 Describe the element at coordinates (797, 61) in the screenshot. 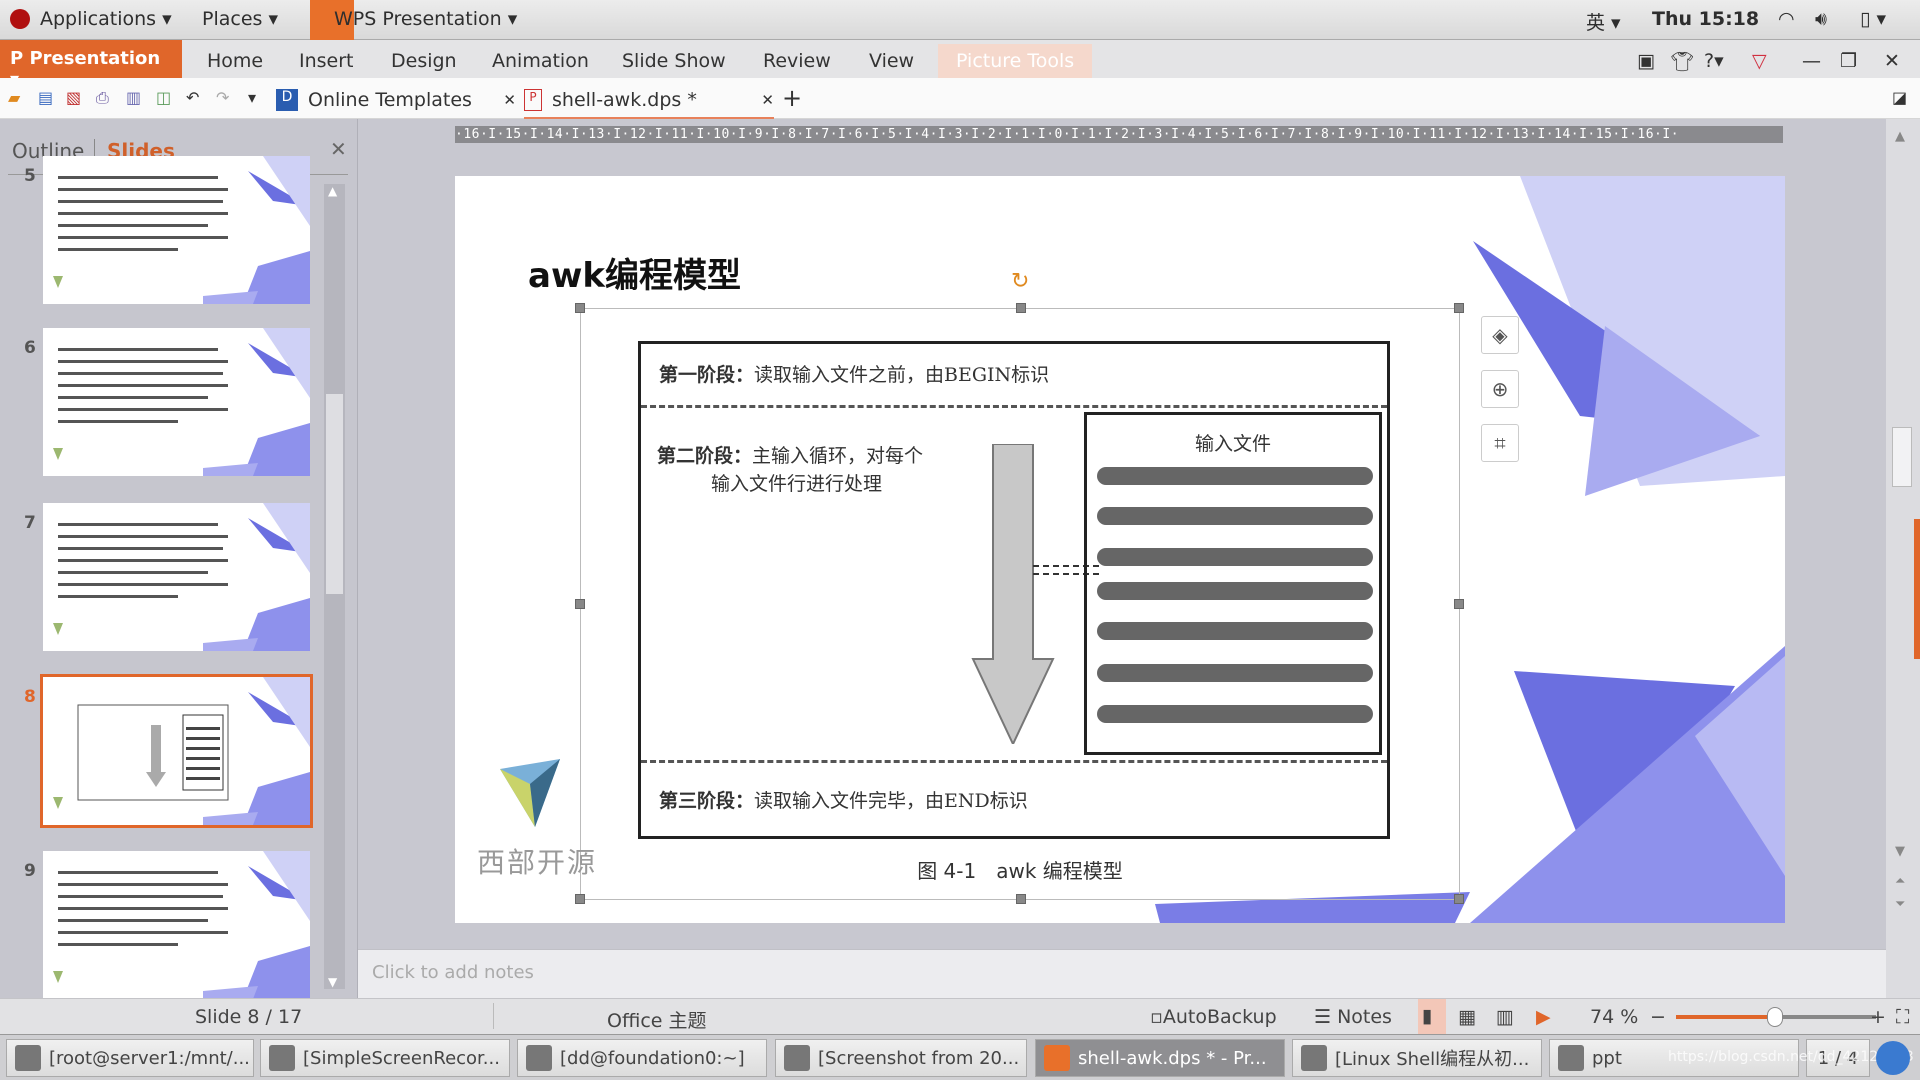

I see `tab-review: Review` at that location.